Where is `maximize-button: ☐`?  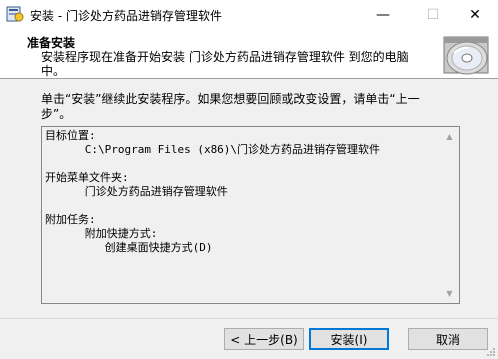
maximize-button: ☐ is located at coordinates (433, 15).